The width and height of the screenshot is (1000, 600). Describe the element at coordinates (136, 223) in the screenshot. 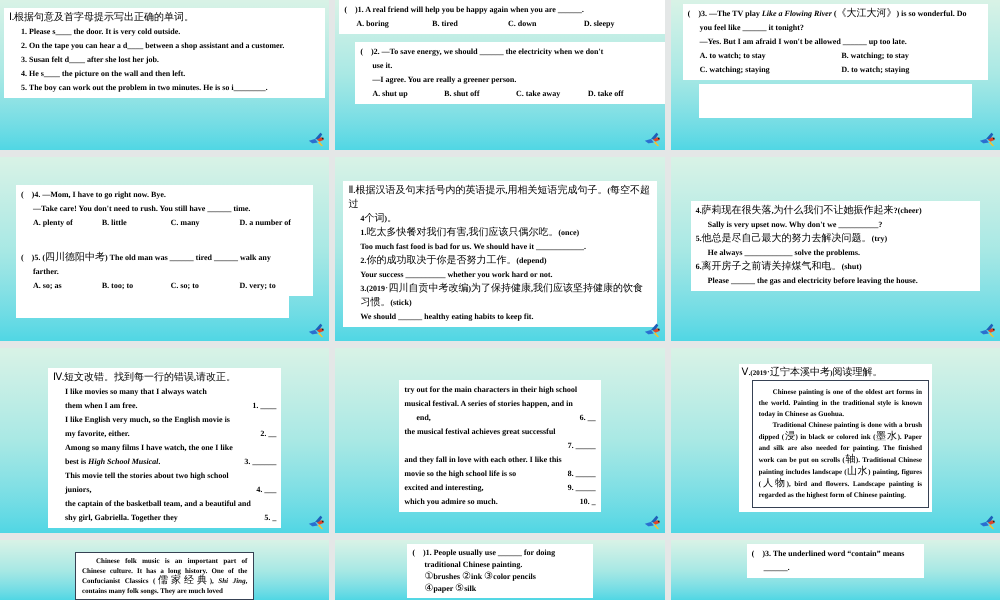

I see `answer-option: B. little` at that location.